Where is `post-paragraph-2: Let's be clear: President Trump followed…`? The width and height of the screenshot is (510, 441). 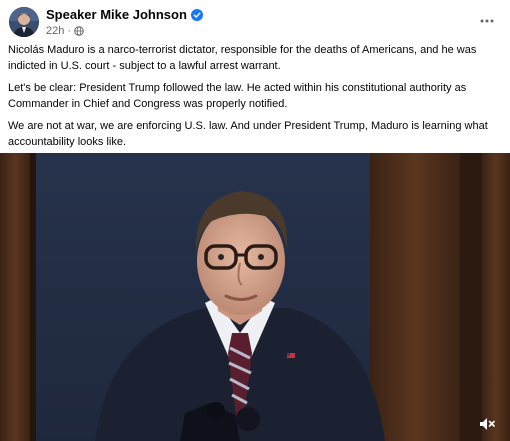 post-paragraph-2: Let's be clear: President Trump followed… is located at coordinates (237, 96).